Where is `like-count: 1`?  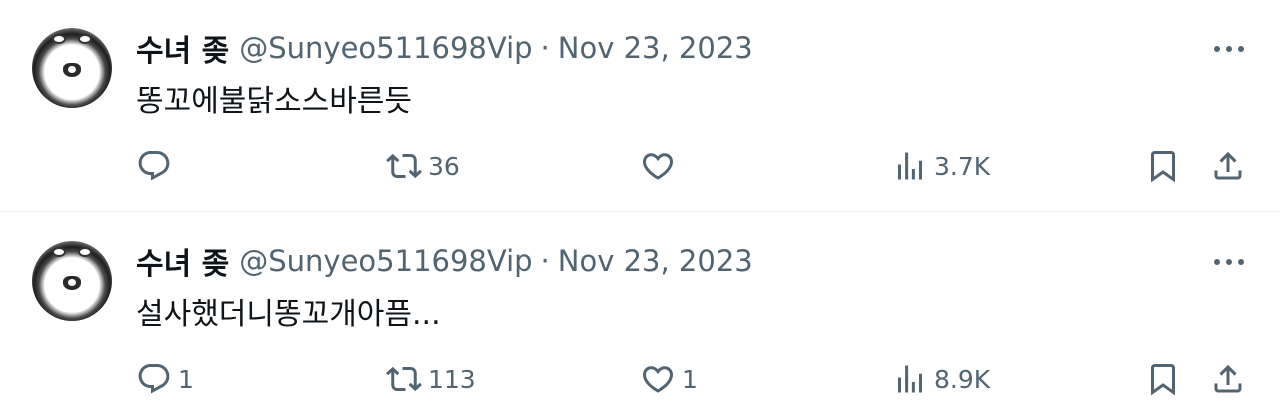
like-count: 1 is located at coordinates (690, 379).